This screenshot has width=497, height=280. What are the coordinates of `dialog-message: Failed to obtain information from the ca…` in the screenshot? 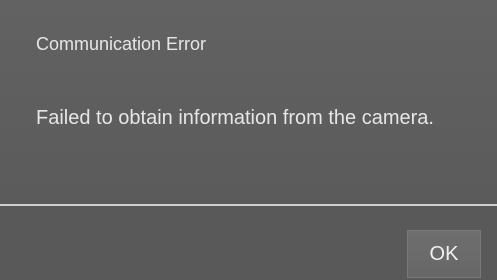 It's located at (235, 118).